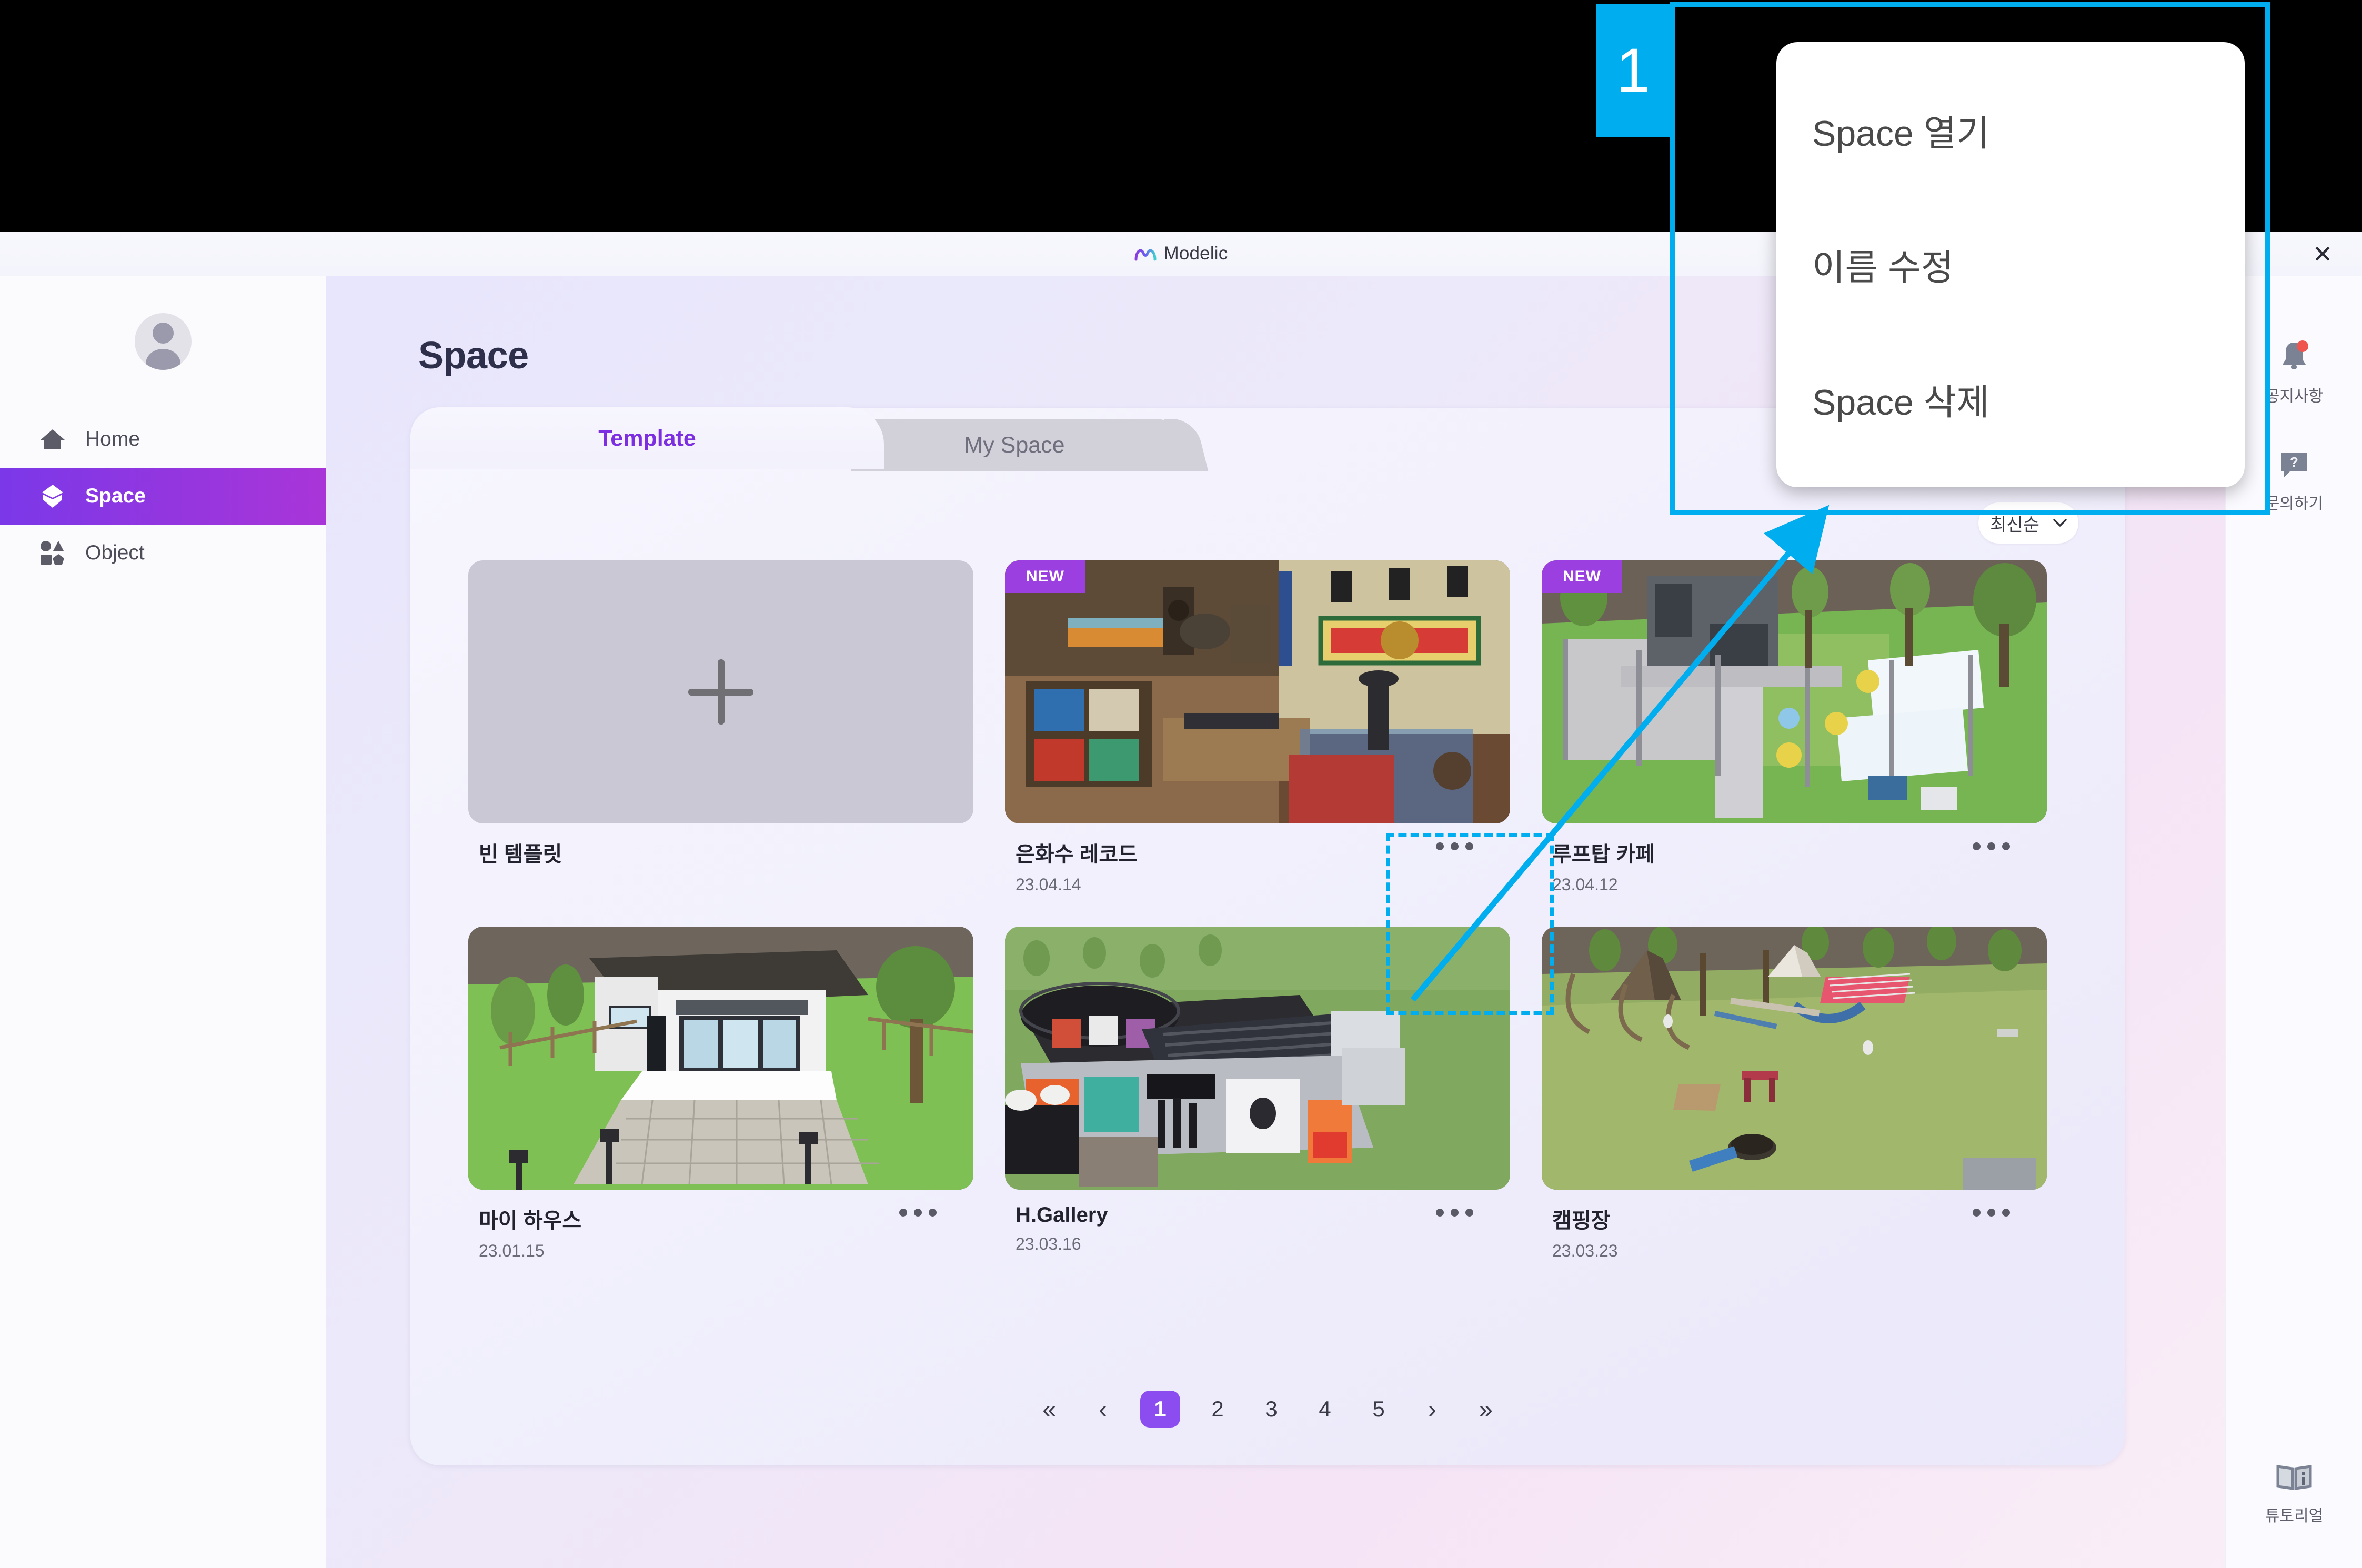 The height and width of the screenshot is (1568, 2362). I want to click on card-title: 루프탑 카페, so click(1603, 854).